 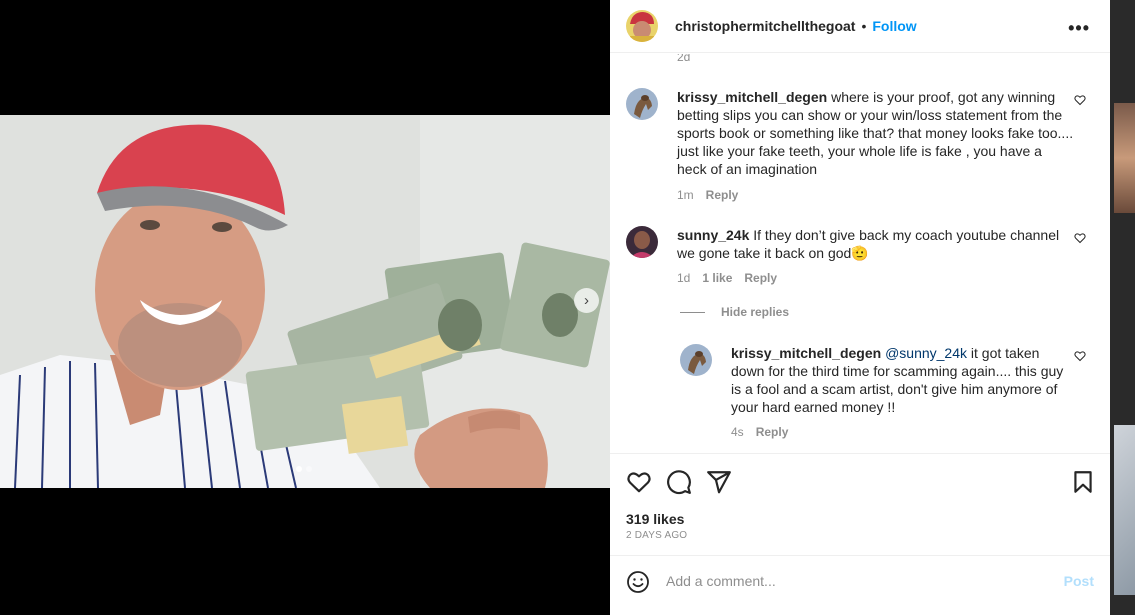 What do you see at coordinates (717, 278) in the screenshot?
I see `likes-count-link: 1 like` at bounding box center [717, 278].